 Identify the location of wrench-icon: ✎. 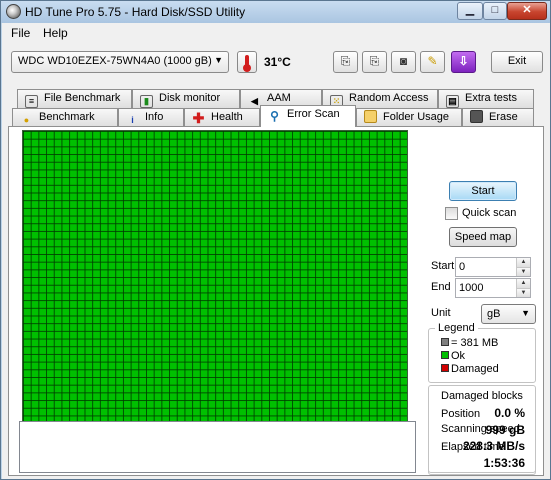
(432, 61).